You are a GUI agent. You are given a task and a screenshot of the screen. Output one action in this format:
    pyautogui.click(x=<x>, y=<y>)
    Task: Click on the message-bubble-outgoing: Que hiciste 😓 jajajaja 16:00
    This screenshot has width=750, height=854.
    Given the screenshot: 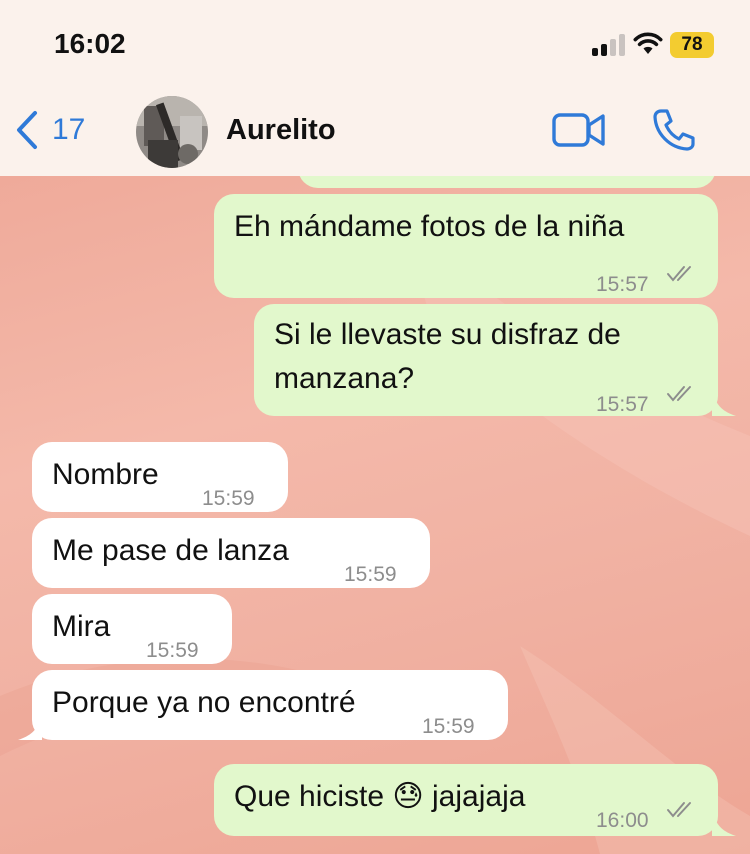 What is the action you would take?
    pyautogui.click(x=466, y=800)
    